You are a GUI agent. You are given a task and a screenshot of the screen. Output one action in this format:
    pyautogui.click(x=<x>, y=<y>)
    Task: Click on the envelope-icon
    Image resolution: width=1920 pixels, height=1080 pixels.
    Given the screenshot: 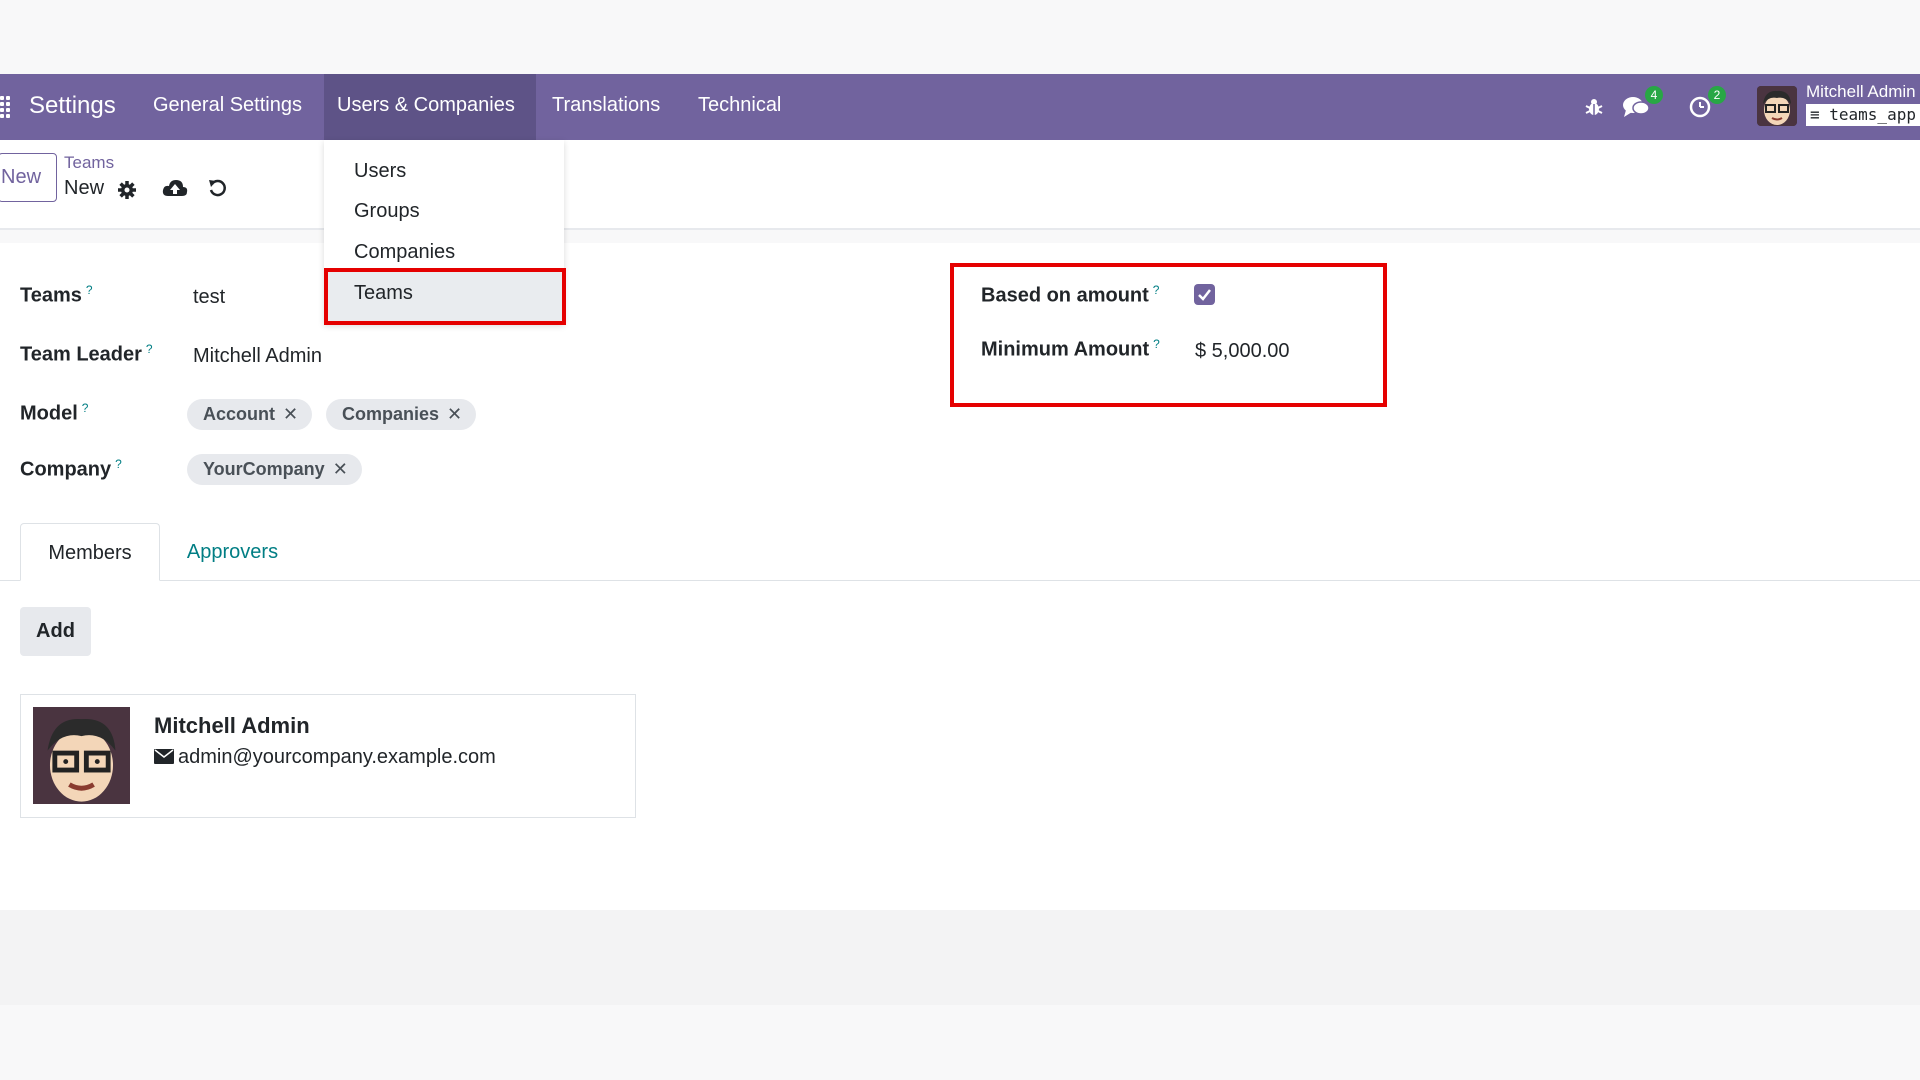 What is the action you would take?
    pyautogui.click(x=164, y=756)
    